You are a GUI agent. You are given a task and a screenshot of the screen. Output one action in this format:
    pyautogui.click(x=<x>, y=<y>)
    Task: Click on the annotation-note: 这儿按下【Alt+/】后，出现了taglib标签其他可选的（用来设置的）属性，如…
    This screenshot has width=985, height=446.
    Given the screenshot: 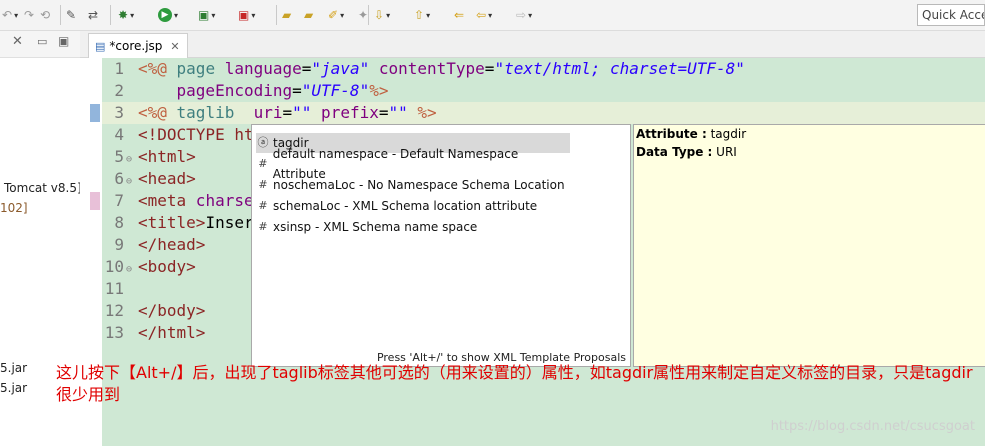 What is the action you would take?
    pyautogui.click(x=514, y=383)
    